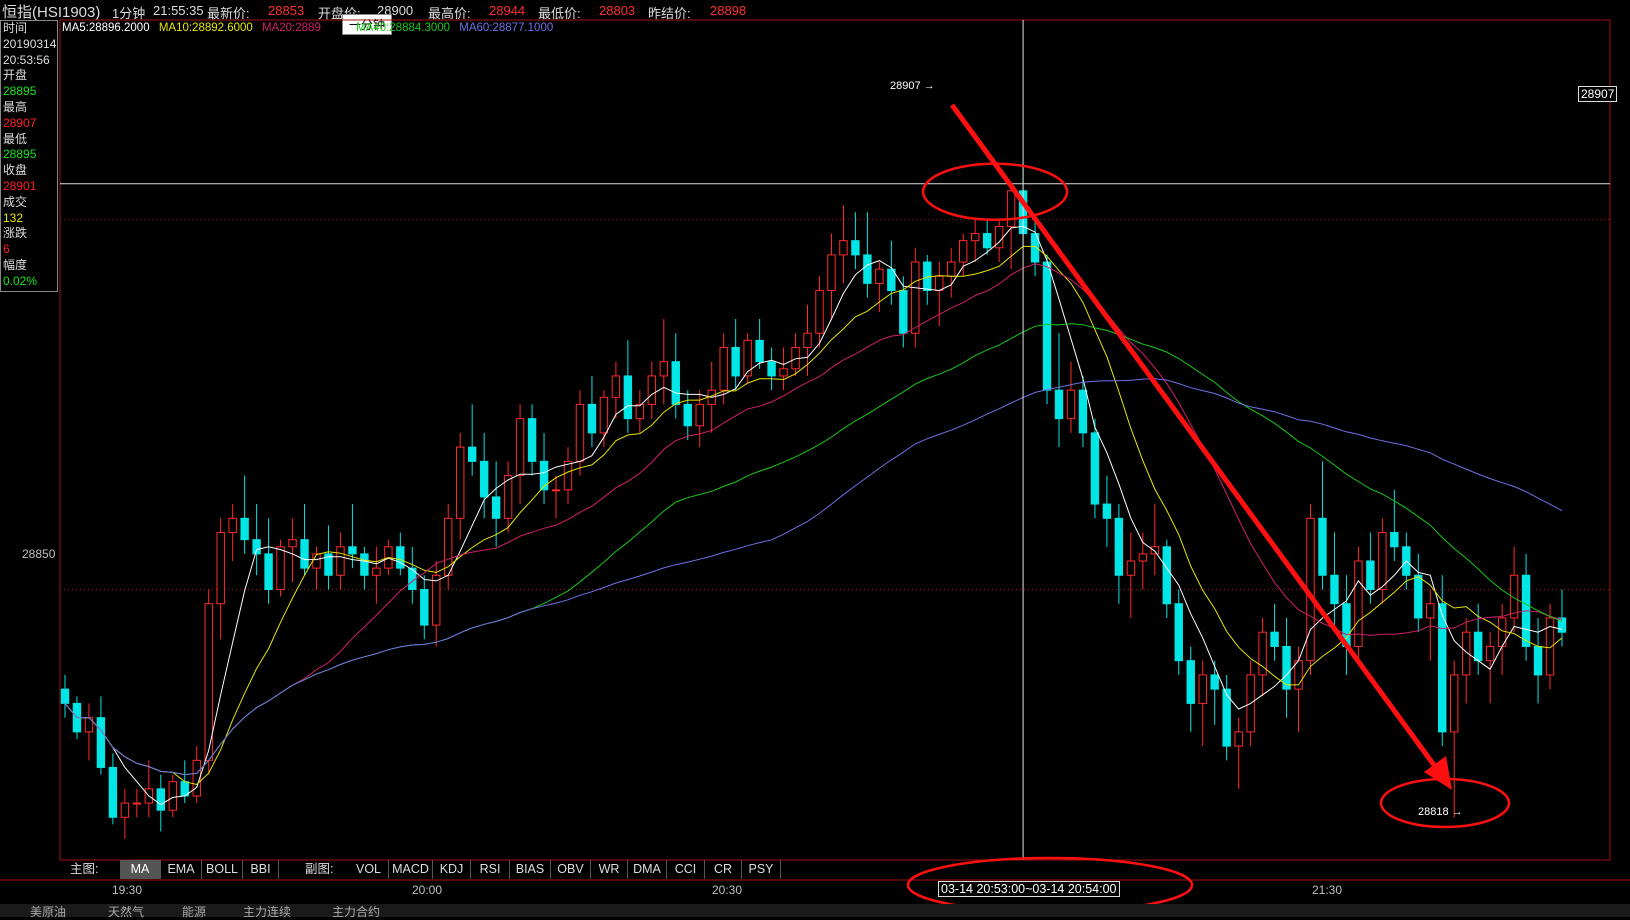 Image resolution: width=1630 pixels, height=920 pixels. I want to click on info-time-label: 时间, so click(15, 28).